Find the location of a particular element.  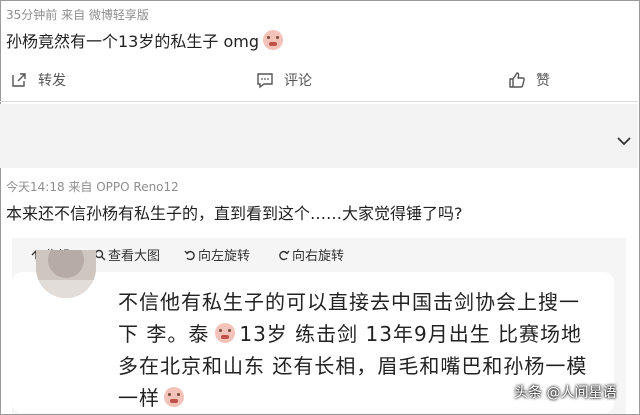

like-label: 赞 is located at coordinates (543, 81).